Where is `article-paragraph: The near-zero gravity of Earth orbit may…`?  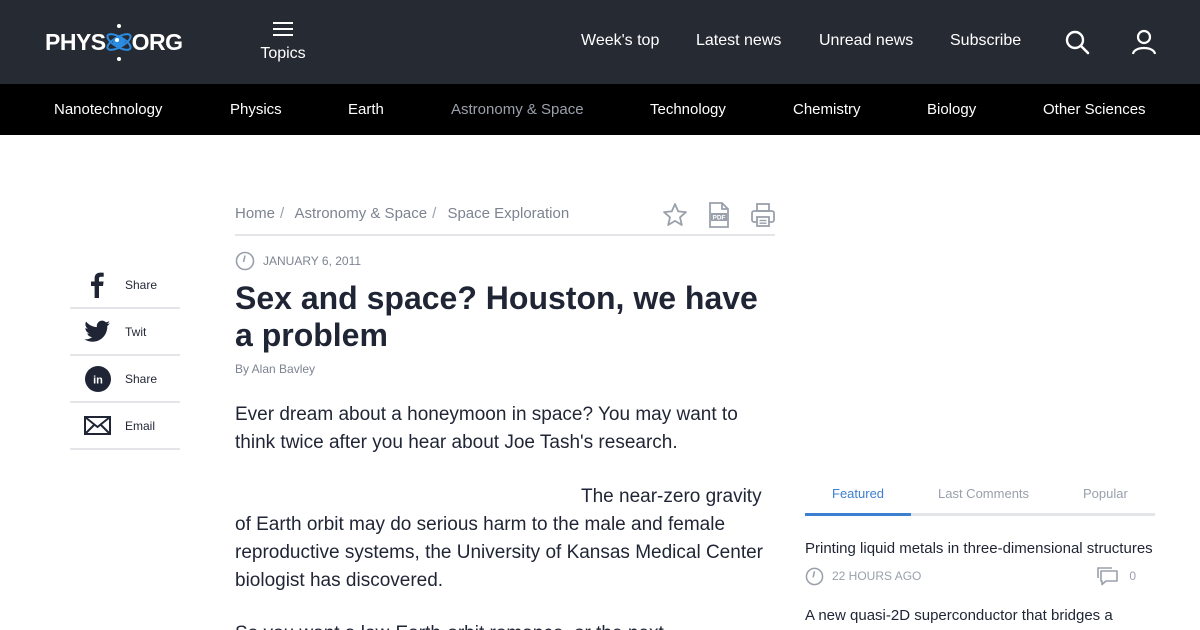 article-paragraph: The near-zero gravity of Earth orbit may… is located at coordinates (499, 538).